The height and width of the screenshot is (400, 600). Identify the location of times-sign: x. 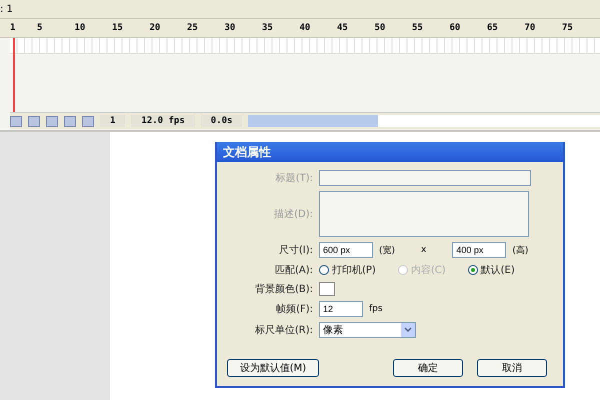
(423, 250).